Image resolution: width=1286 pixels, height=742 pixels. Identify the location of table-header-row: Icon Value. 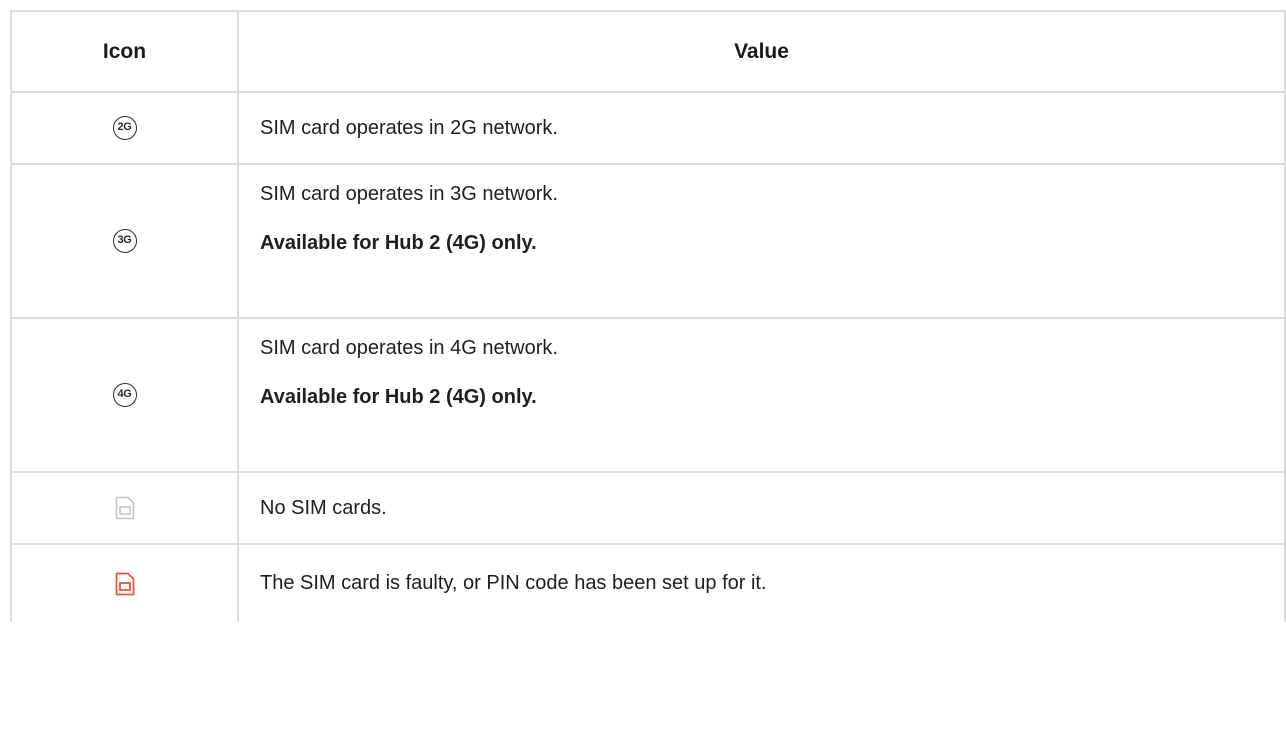
(649, 52).